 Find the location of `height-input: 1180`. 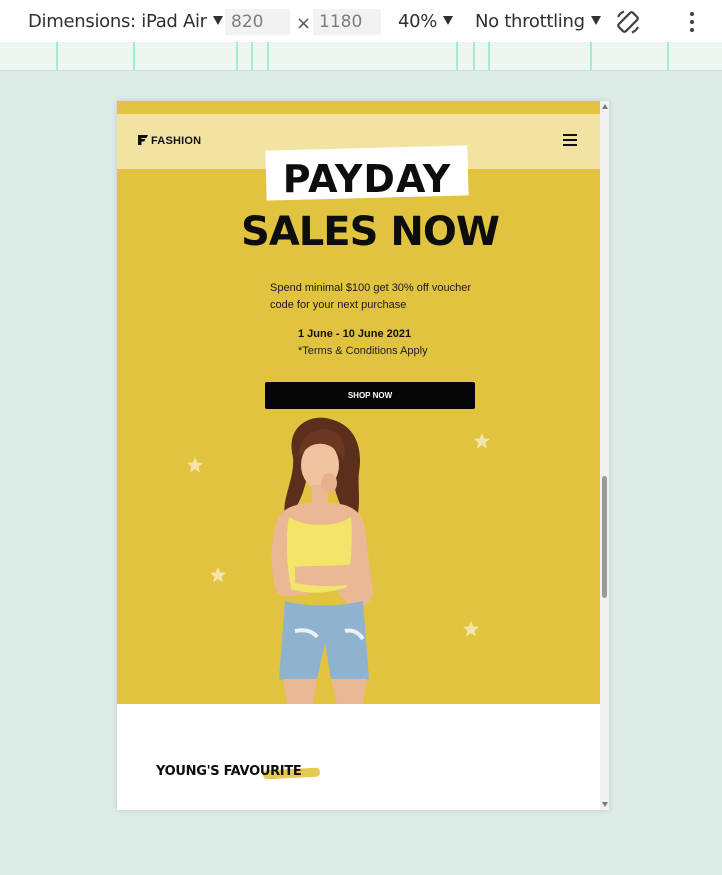

height-input: 1180 is located at coordinates (347, 22).